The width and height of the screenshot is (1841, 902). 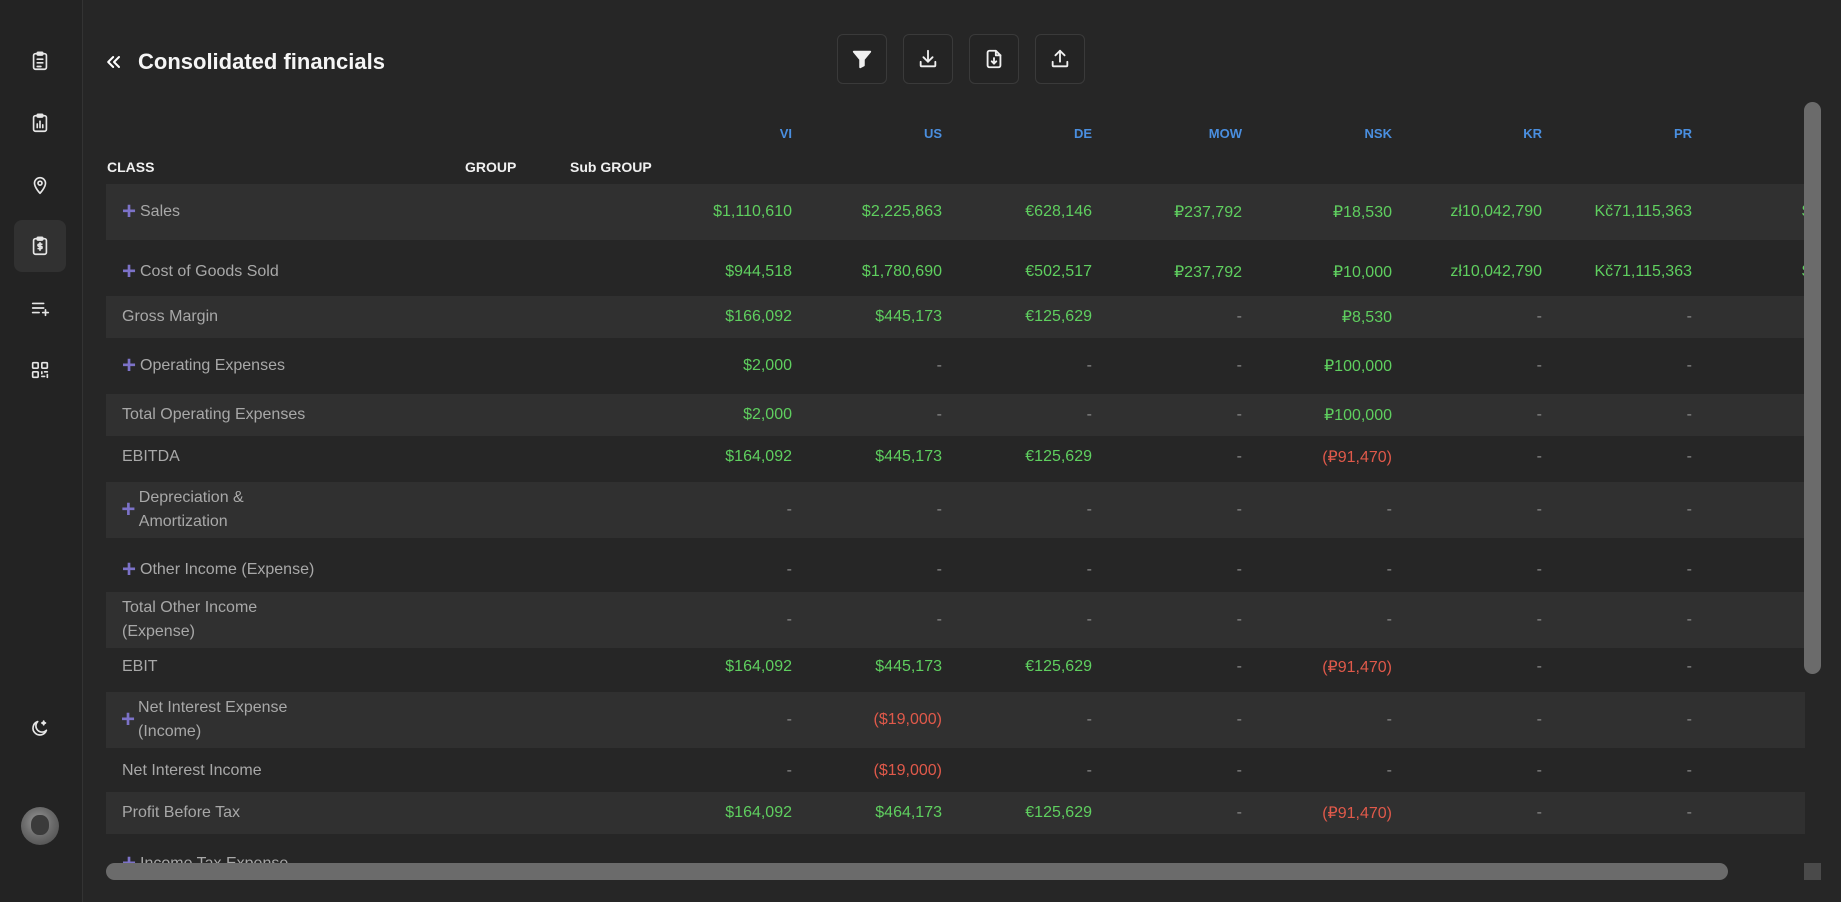 What do you see at coordinates (151, 456) in the screenshot?
I see `row-label-text: EBITDA` at bounding box center [151, 456].